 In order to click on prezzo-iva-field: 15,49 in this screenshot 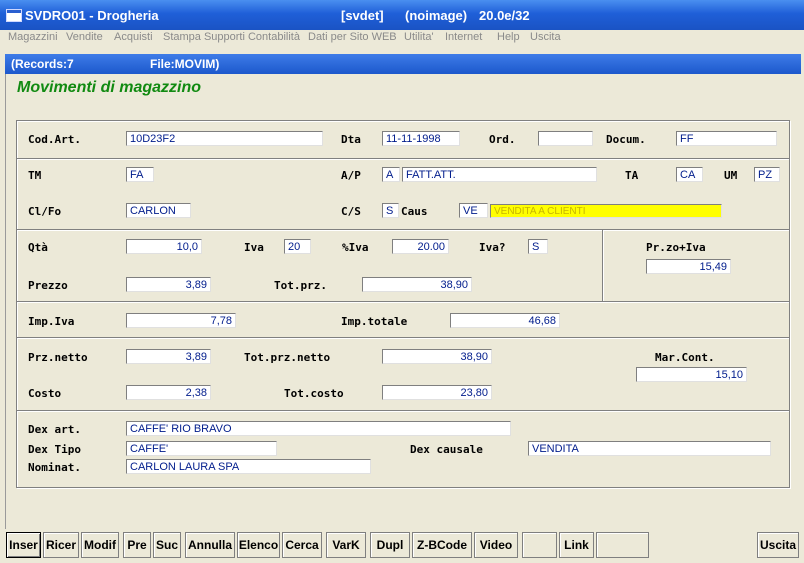, I will do `click(688, 266)`.